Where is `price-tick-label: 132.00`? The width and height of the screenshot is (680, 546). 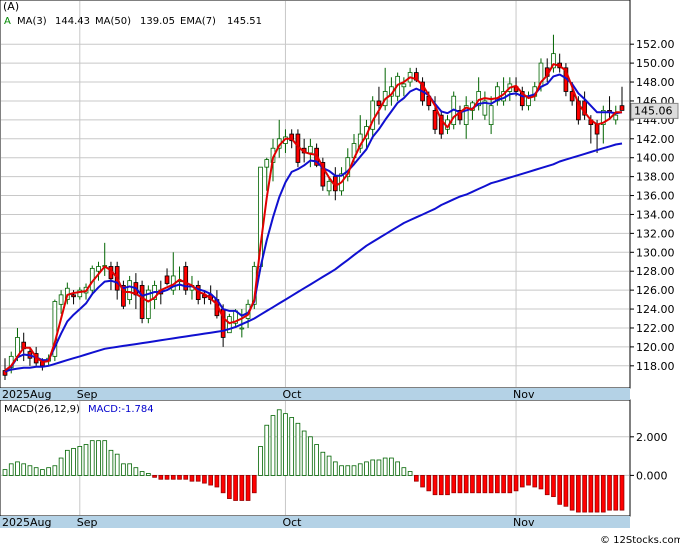
price-tick-label: 132.00 is located at coordinates (655, 233).